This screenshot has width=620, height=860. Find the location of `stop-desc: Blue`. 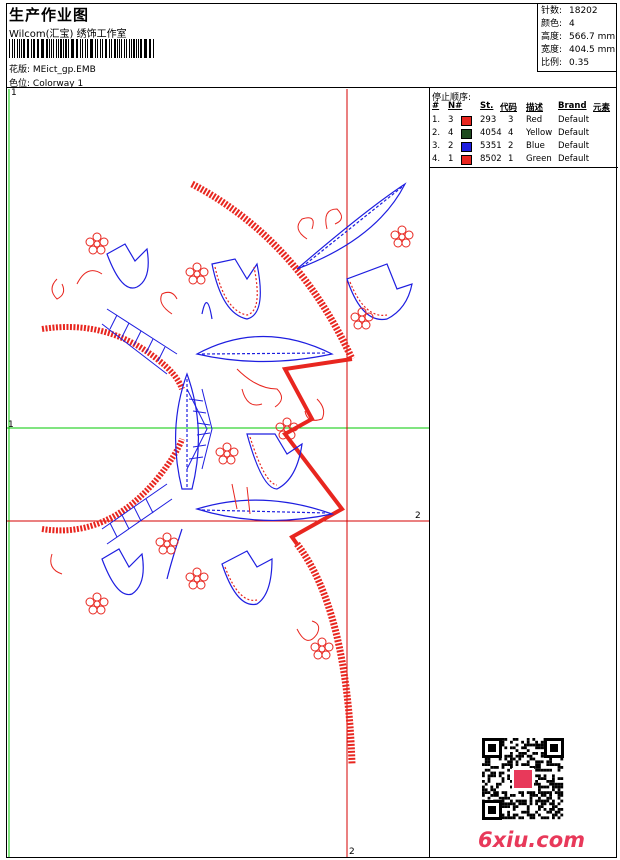

stop-desc: Blue is located at coordinates (535, 146).